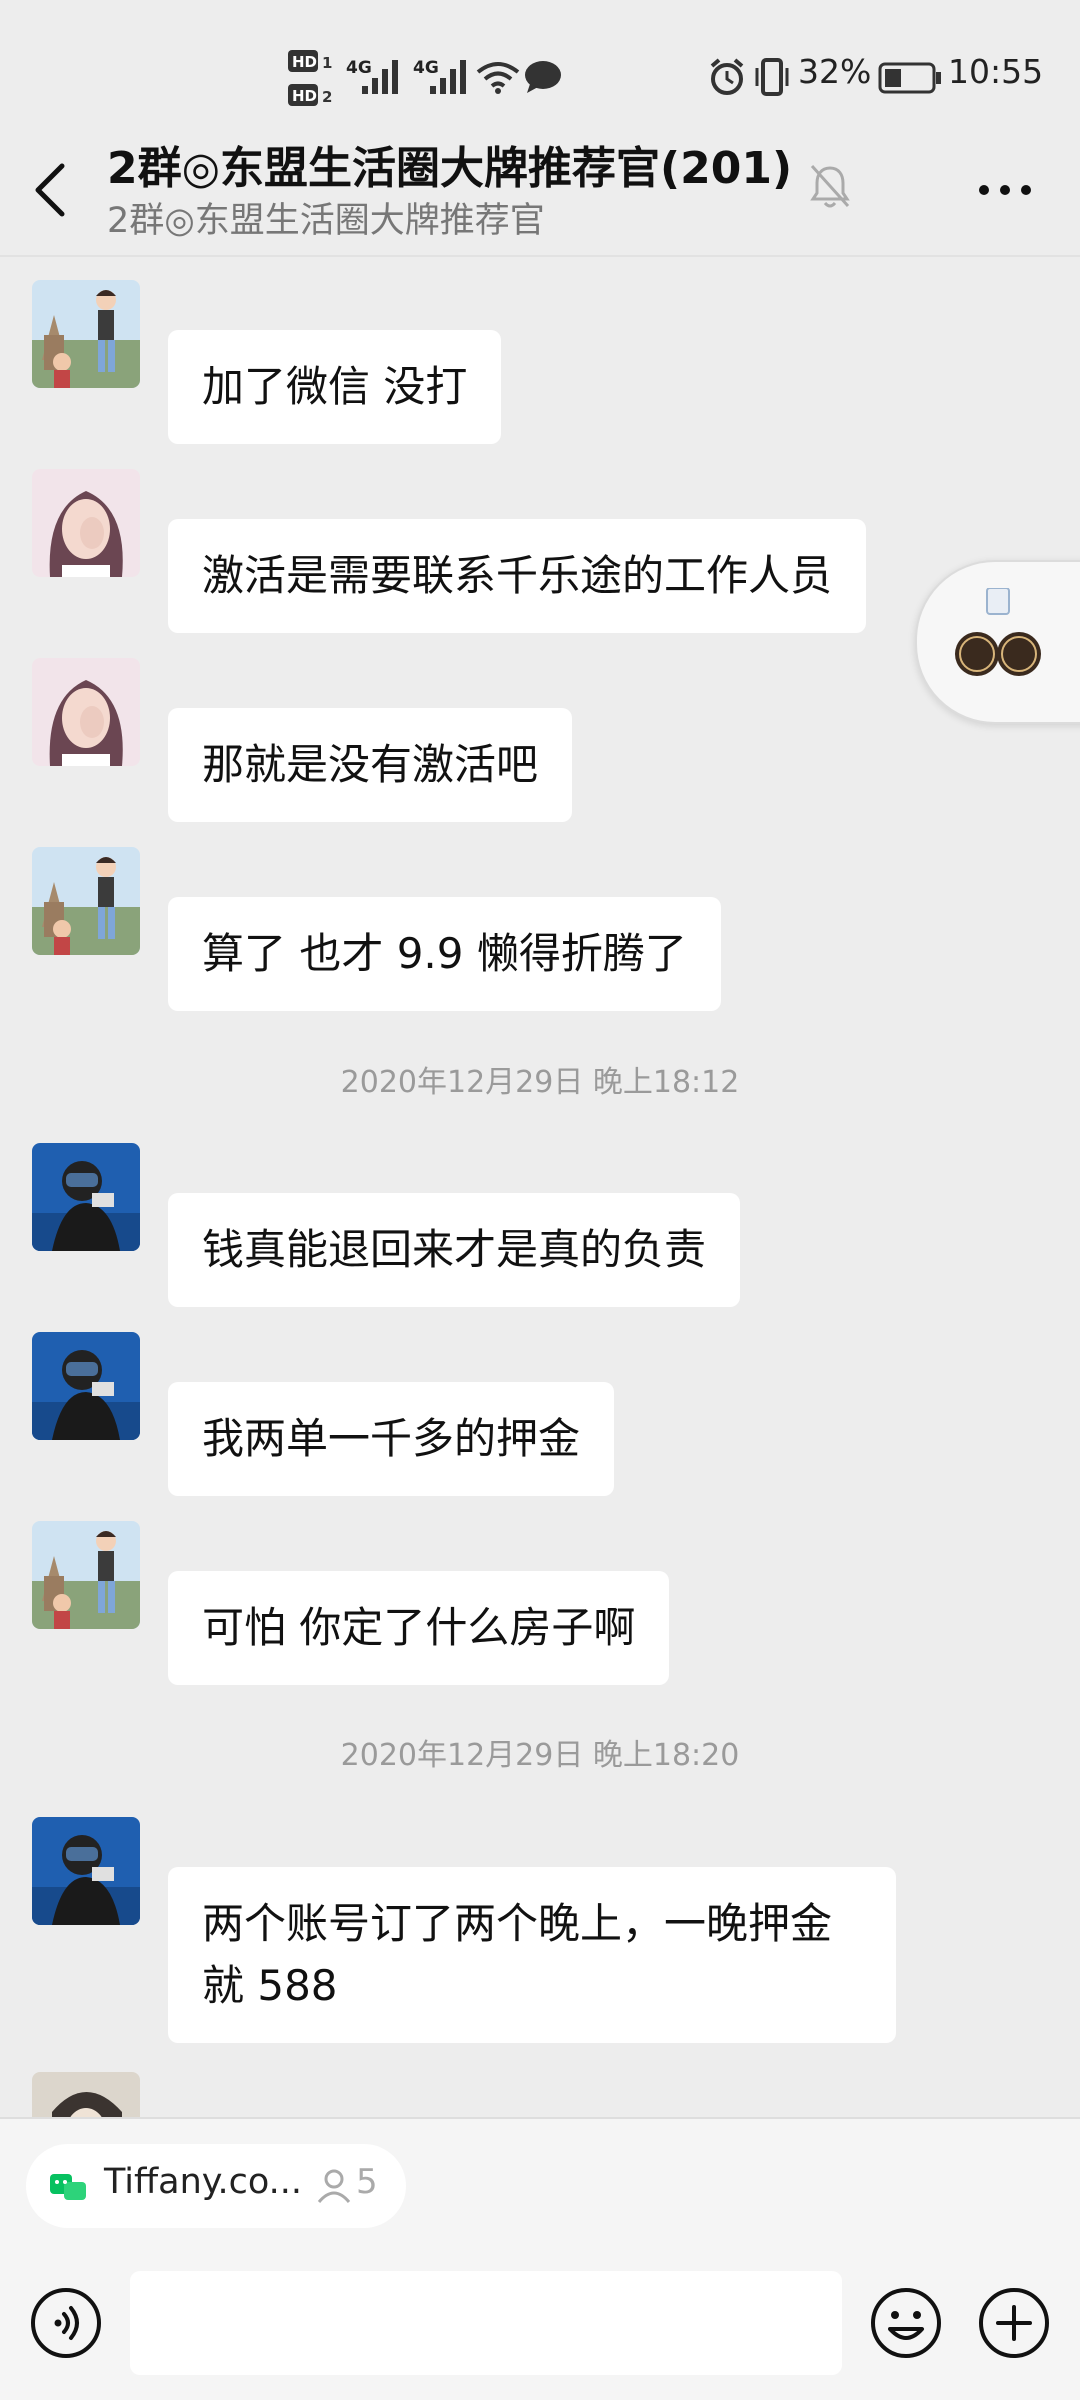 The width and height of the screenshot is (1080, 2400). What do you see at coordinates (66, 2323) in the screenshot?
I see `voice-input-icon` at bounding box center [66, 2323].